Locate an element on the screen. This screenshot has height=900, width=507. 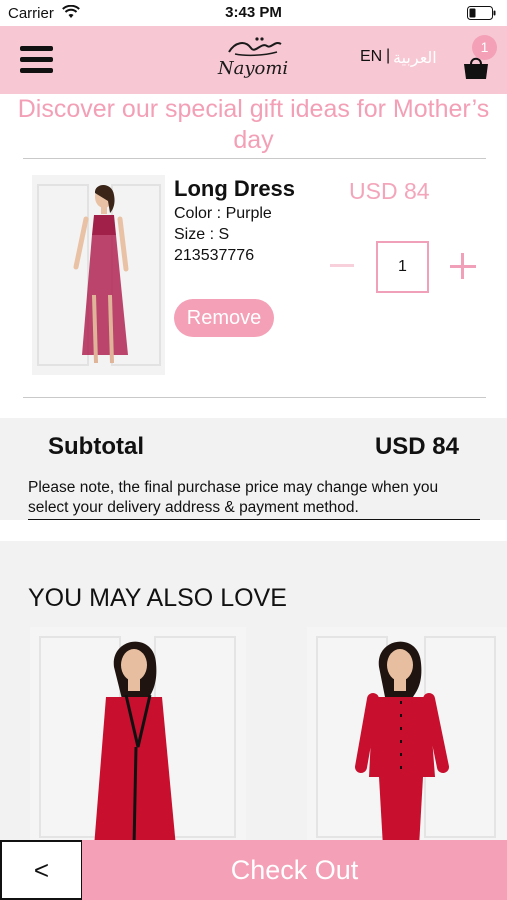
logo-text: Nayomi is located at coordinates (253, 68).